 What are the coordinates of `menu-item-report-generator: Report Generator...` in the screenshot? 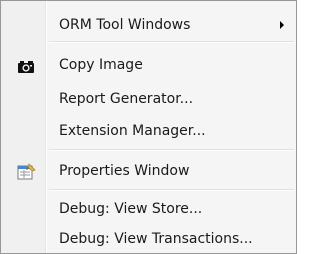 It's located at (148, 99).